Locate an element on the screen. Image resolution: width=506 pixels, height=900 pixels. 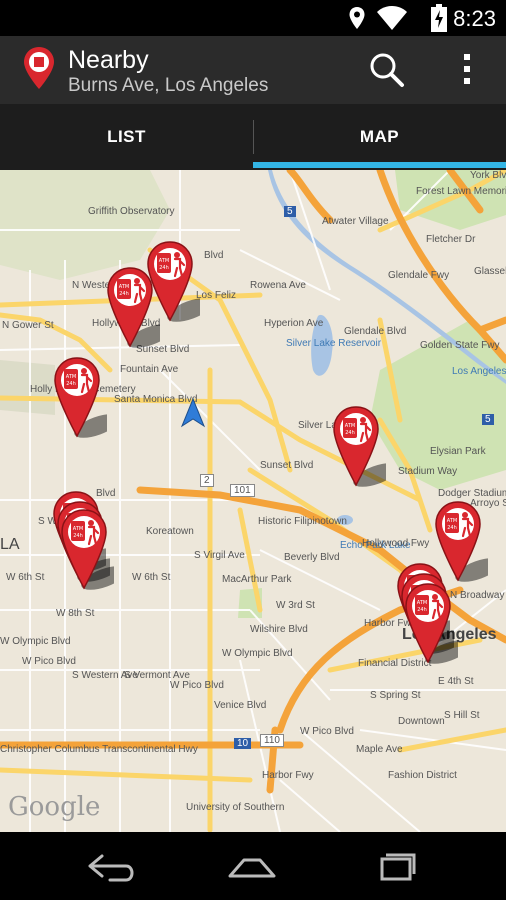
map-label: University of Southern is located at coordinates (235, 807).